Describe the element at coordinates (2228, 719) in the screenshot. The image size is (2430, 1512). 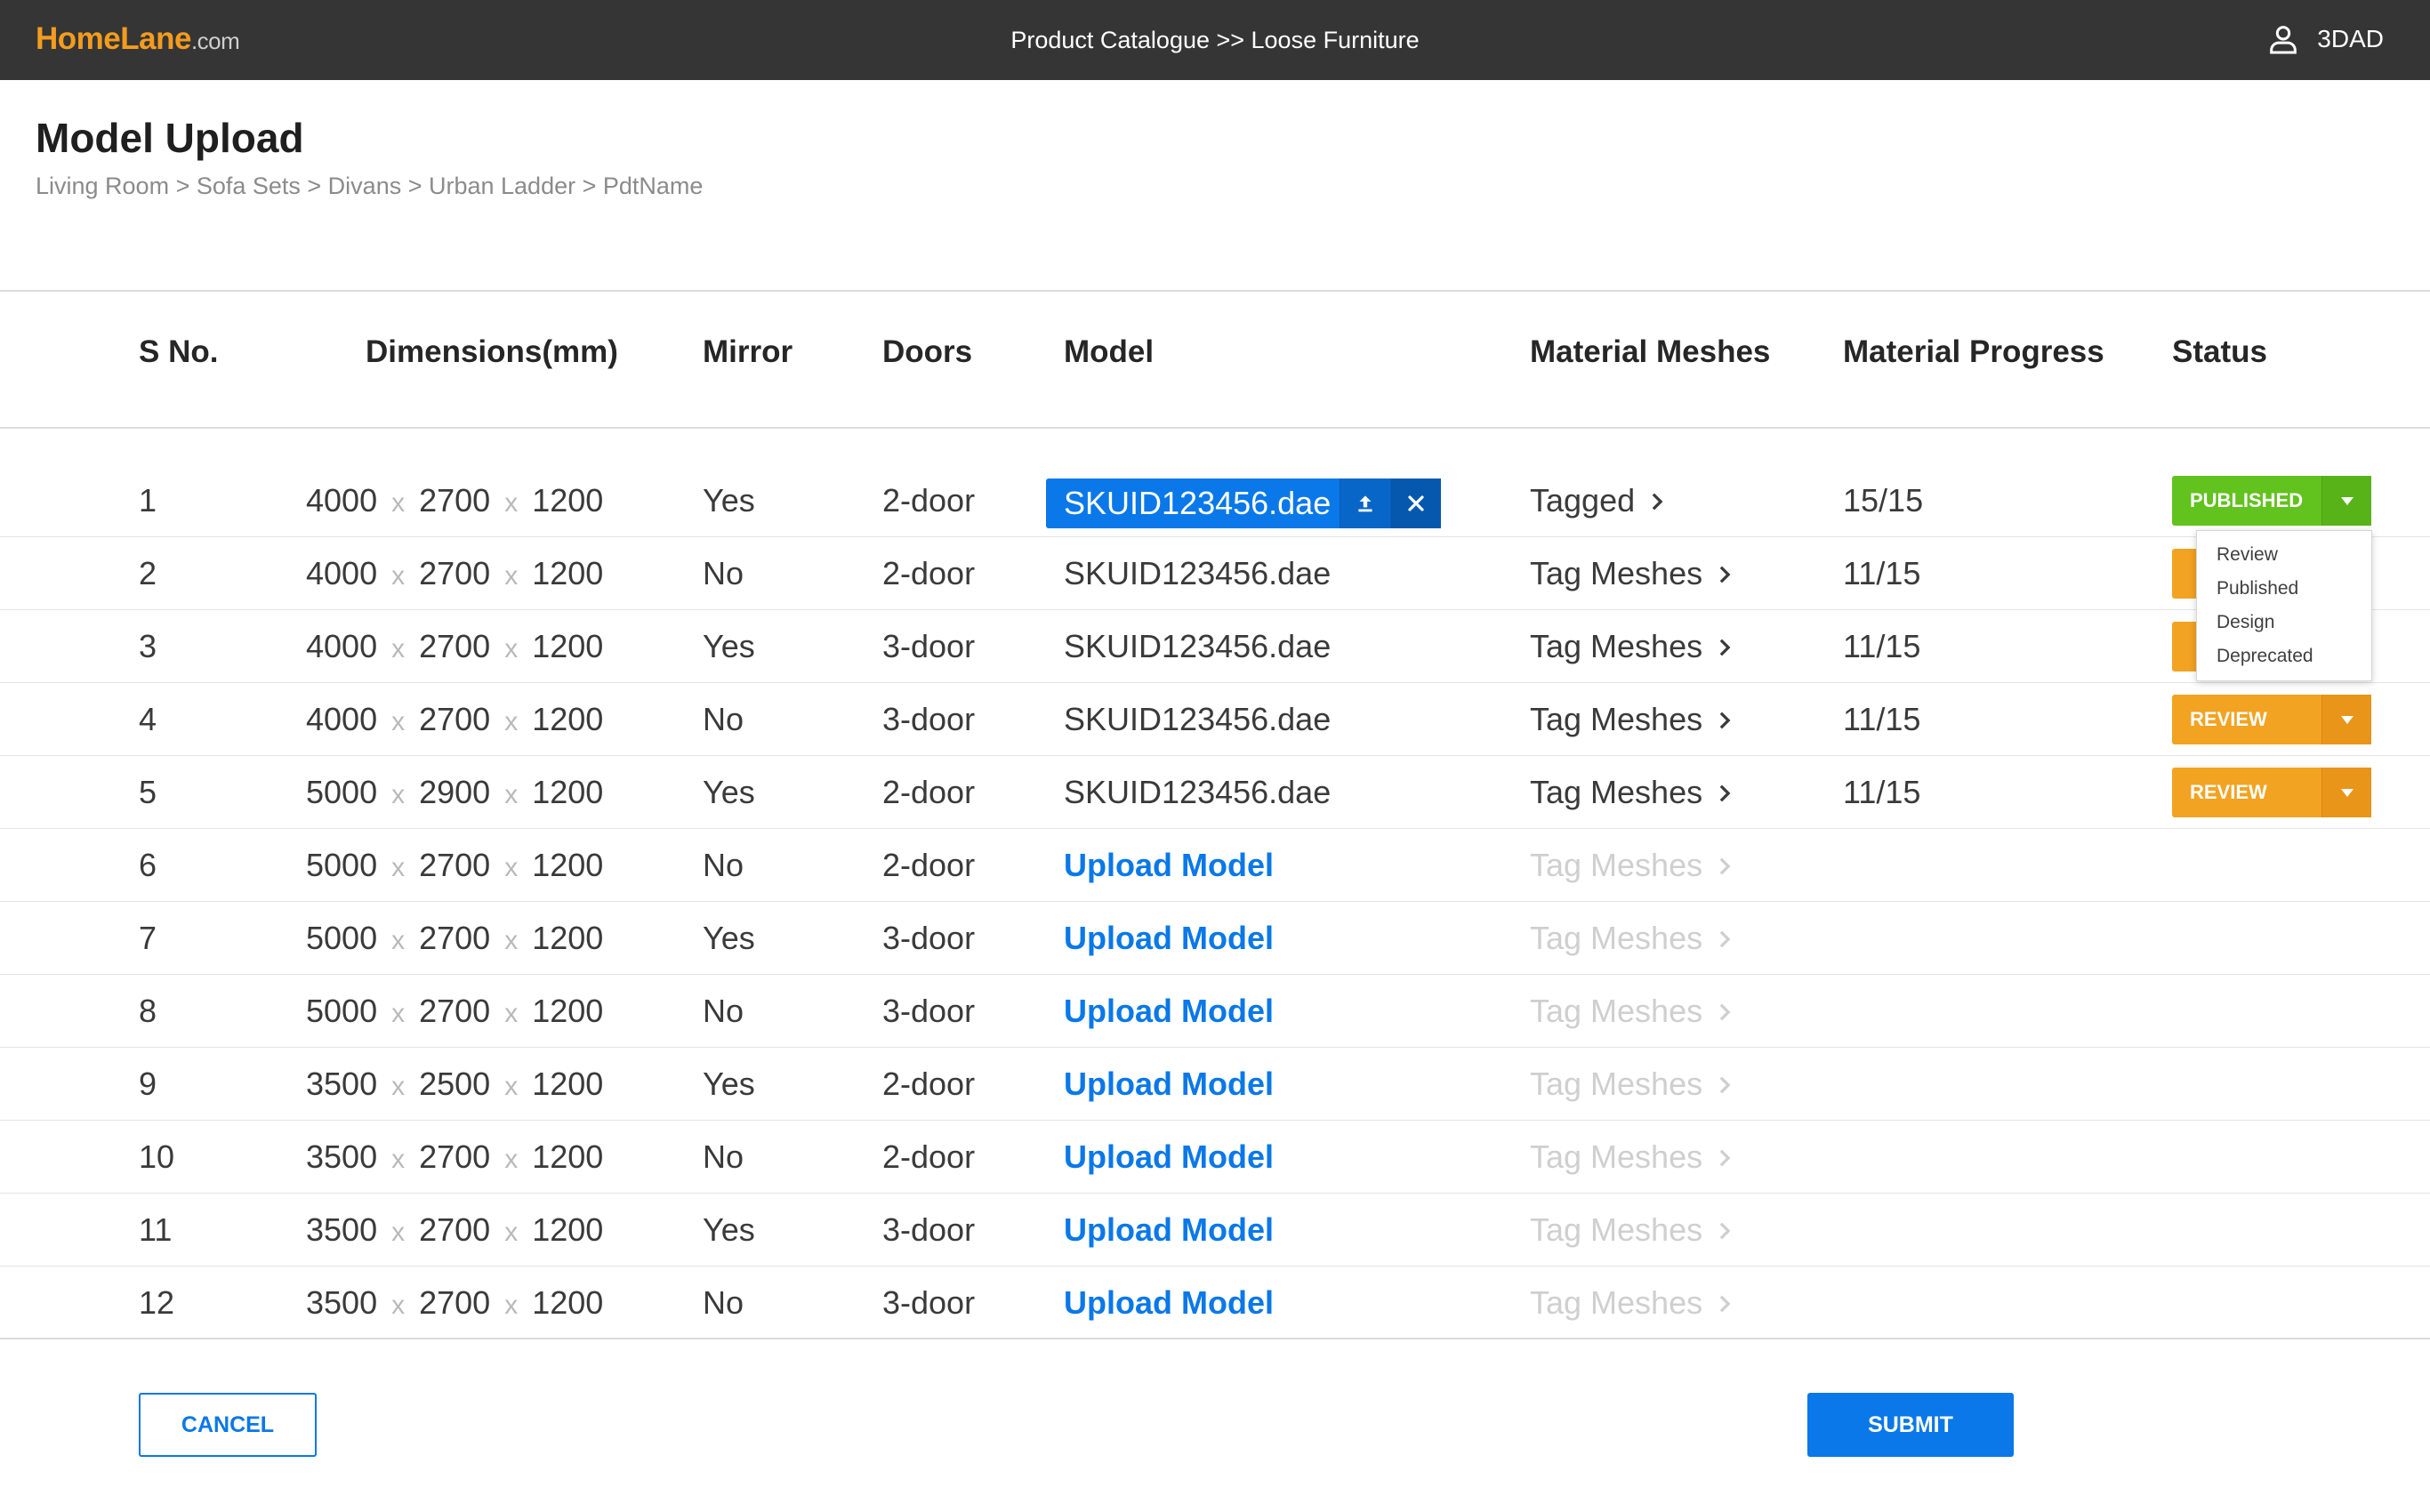
I see `status-label: REVIEW` at that location.